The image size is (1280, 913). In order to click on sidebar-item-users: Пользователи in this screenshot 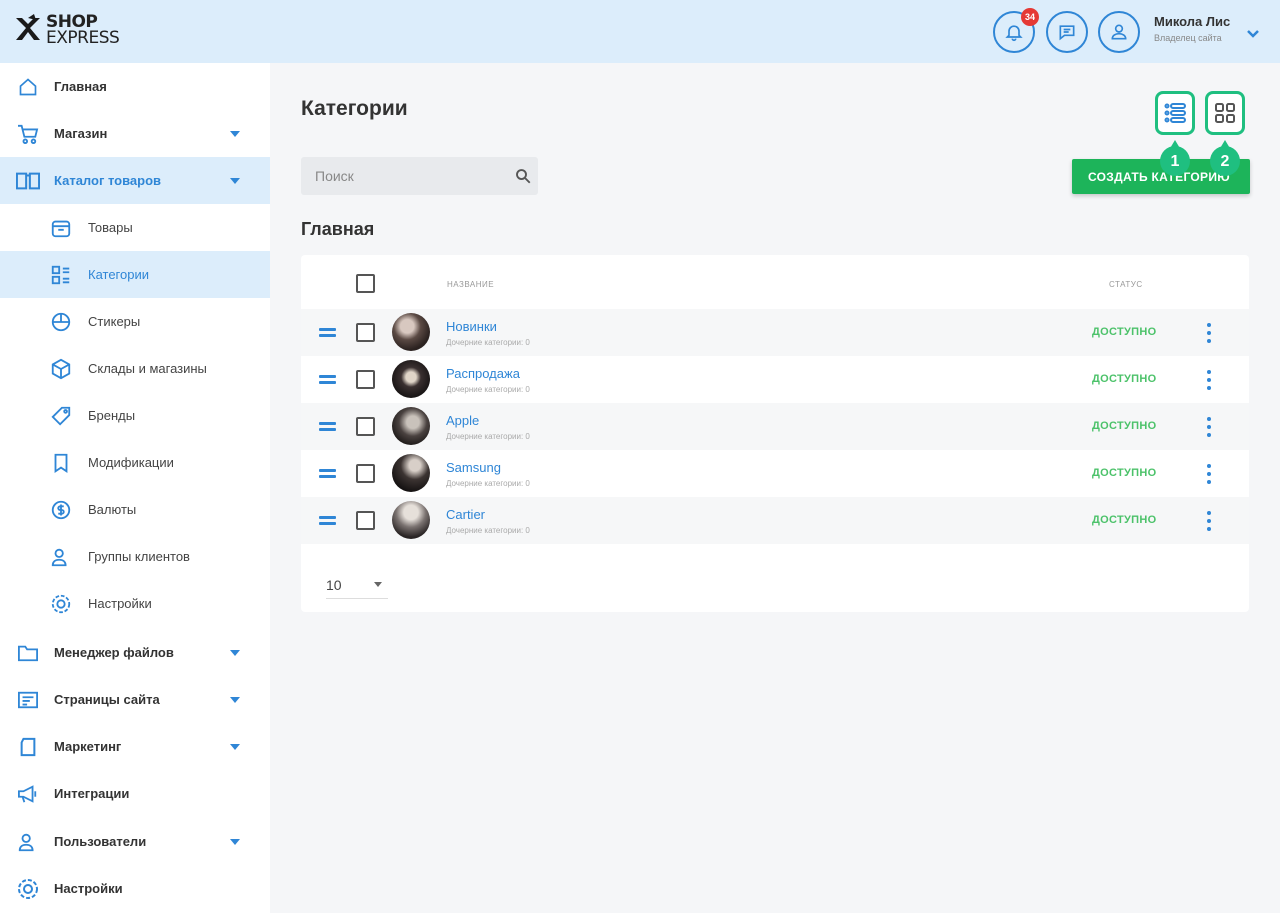, I will do `click(135, 841)`.